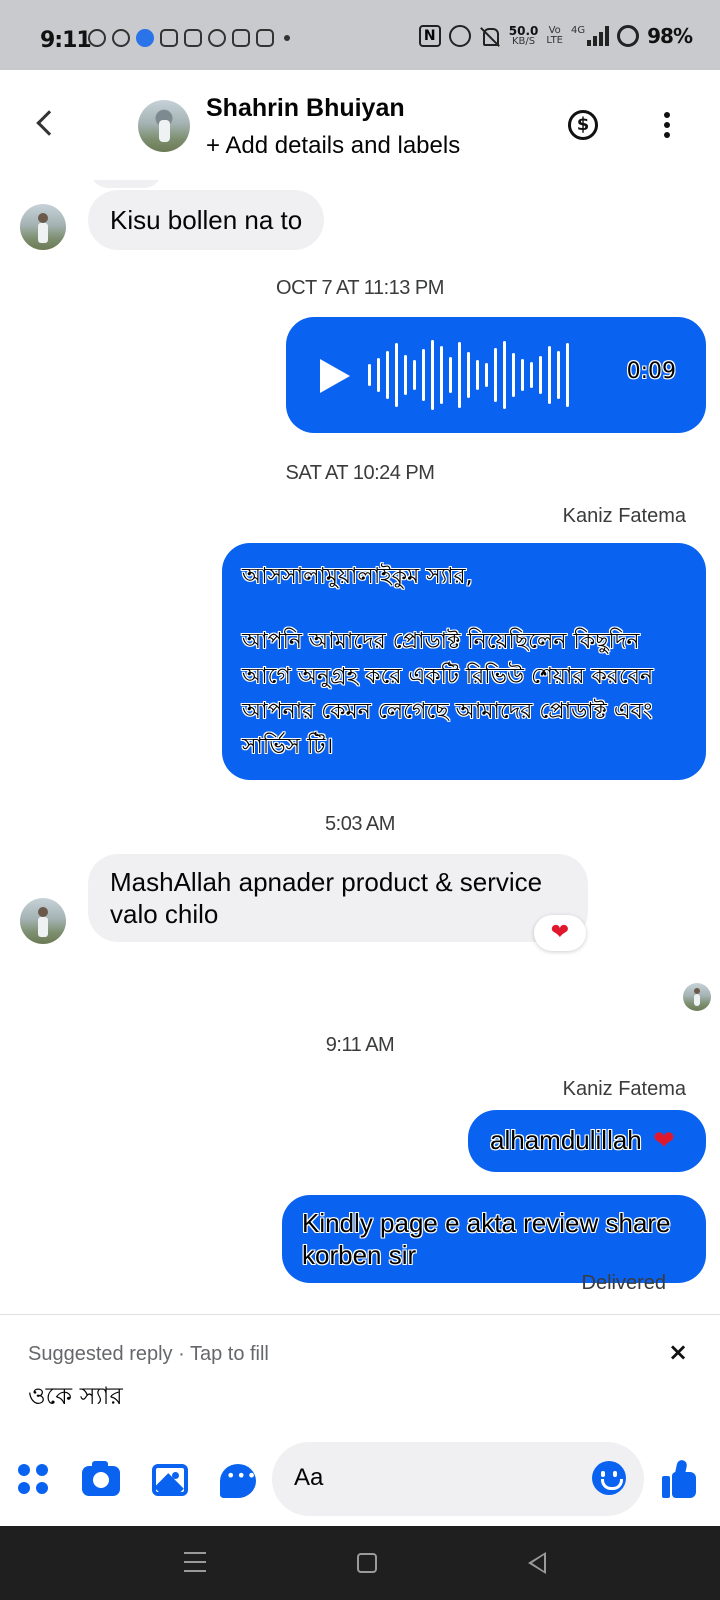 The width and height of the screenshot is (720, 1600). Describe the element at coordinates (623, 1283) in the screenshot. I see `delivery-status: Delivered` at that location.